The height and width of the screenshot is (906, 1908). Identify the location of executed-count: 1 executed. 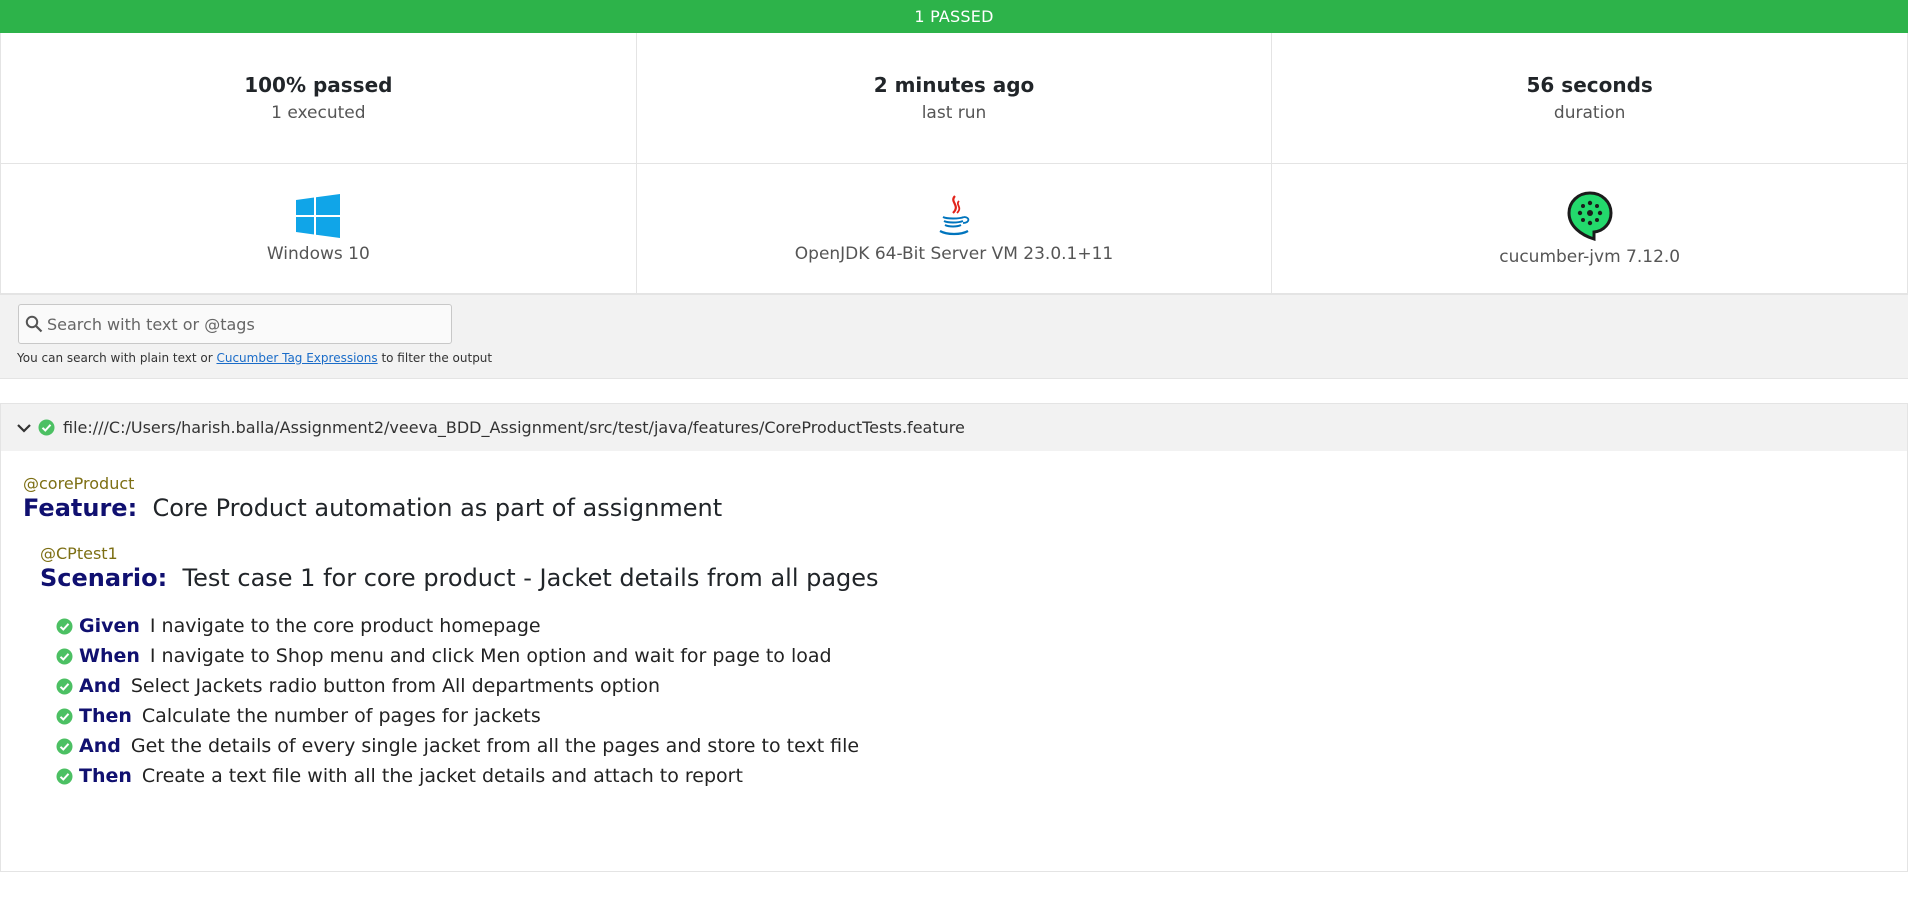
(318, 113).